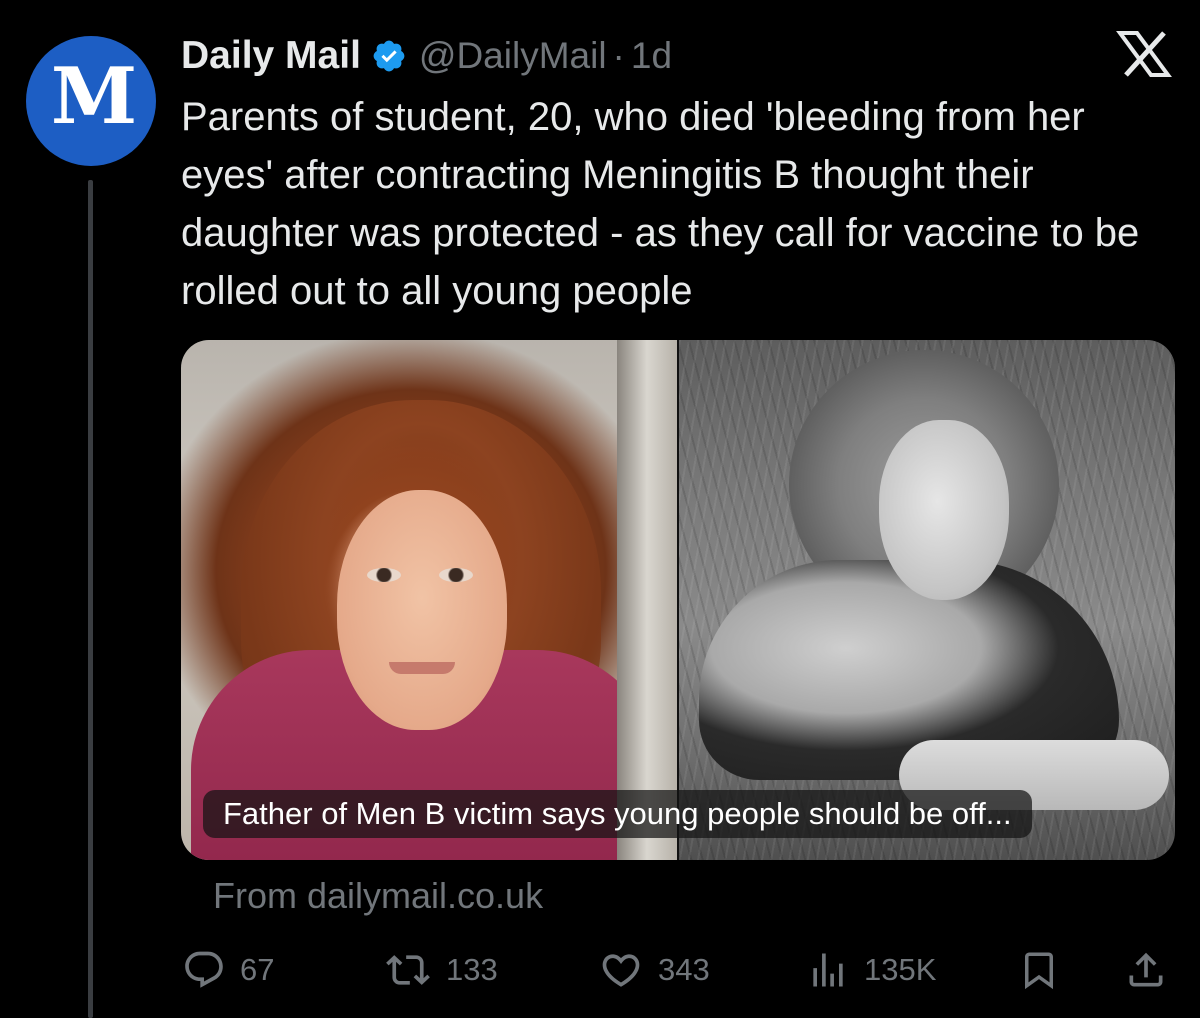 This screenshot has width=1200, height=1018. What do you see at coordinates (378, 896) in the screenshot?
I see `card-source: From dailymail.co.uk` at bounding box center [378, 896].